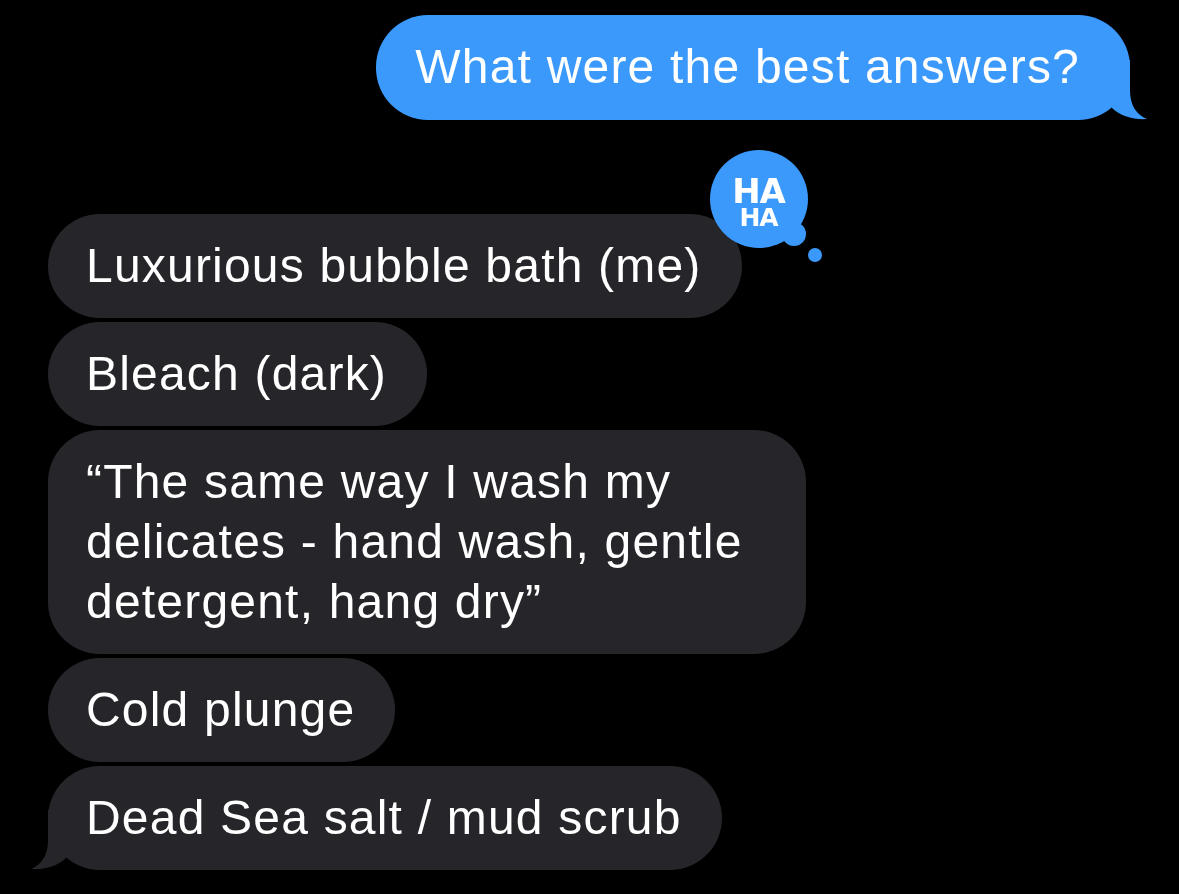 This screenshot has height=894, width=1179. Describe the element at coordinates (761, 67) in the screenshot. I see `message-bubble: What were the best answers?` at that location.